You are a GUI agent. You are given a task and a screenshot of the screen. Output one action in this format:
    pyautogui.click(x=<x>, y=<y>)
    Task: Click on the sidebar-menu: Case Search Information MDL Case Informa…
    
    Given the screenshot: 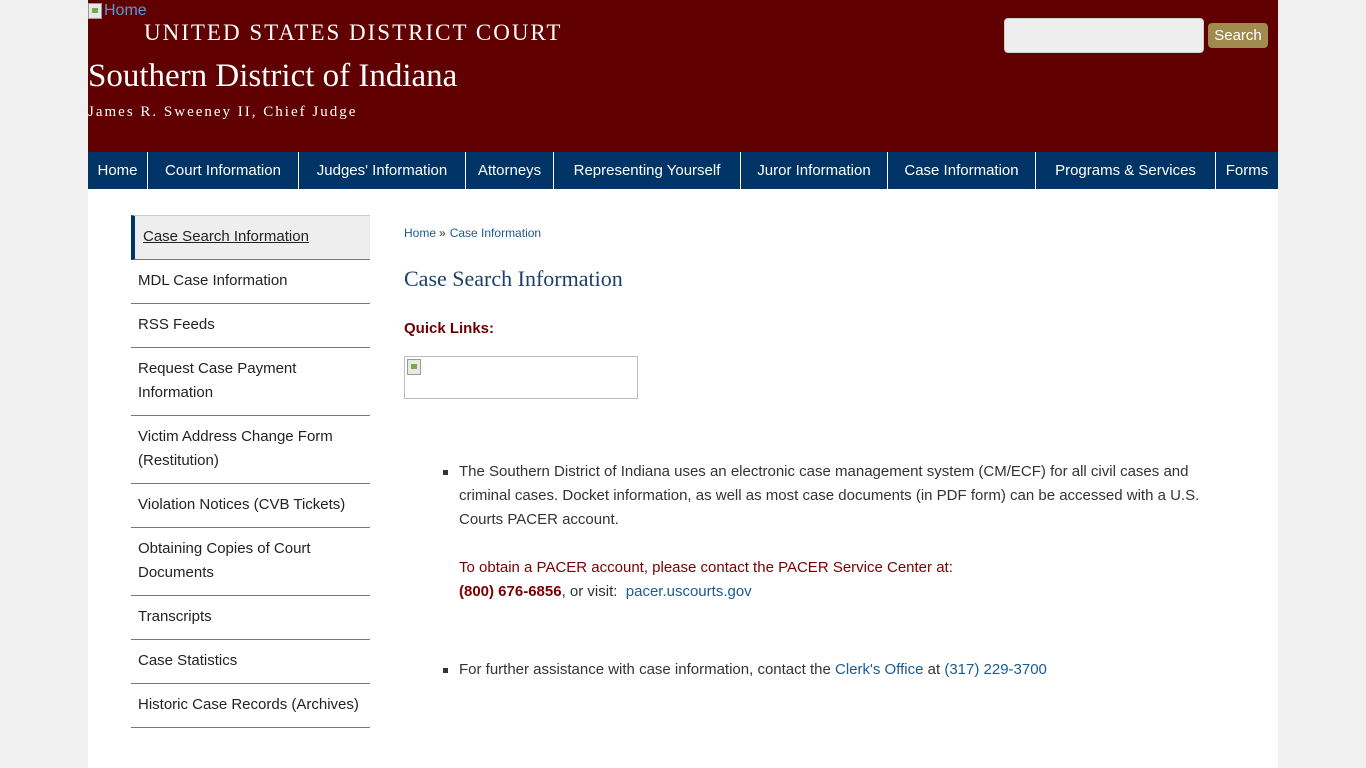 What is the action you would take?
    pyautogui.click(x=250, y=471)
    